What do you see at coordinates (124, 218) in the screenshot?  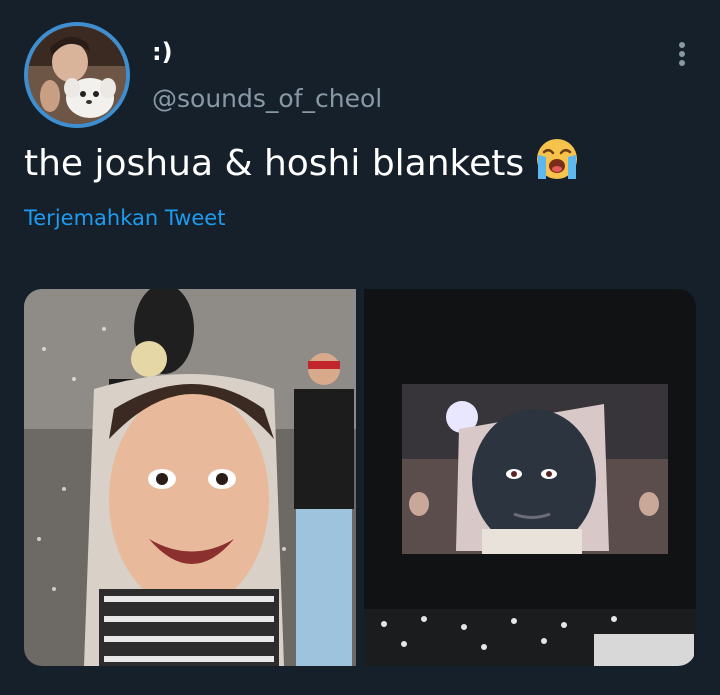 I see `translate-tweet-link: Terjemahkan Tweet` at bounding box center [124, 218].